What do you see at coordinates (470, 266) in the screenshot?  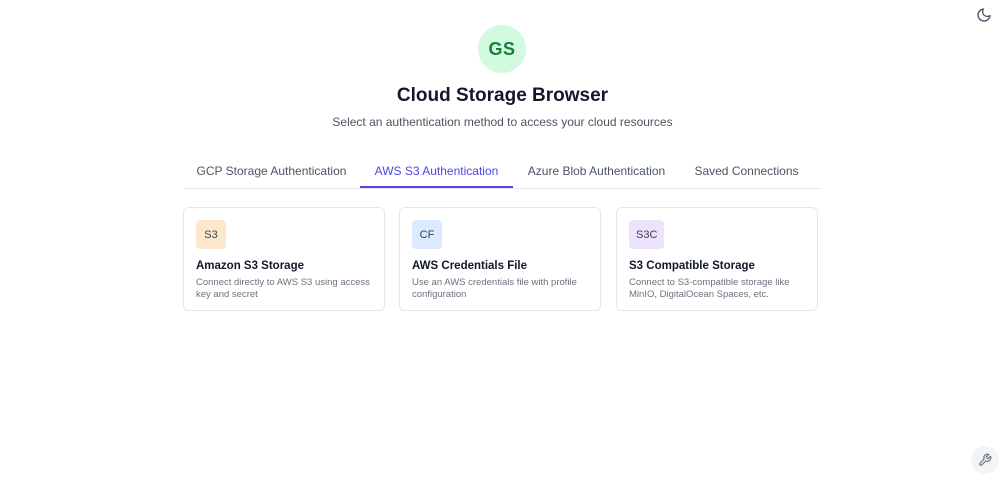 I see `card-title: AWS Credentials File` at bounding box center [470, 266].